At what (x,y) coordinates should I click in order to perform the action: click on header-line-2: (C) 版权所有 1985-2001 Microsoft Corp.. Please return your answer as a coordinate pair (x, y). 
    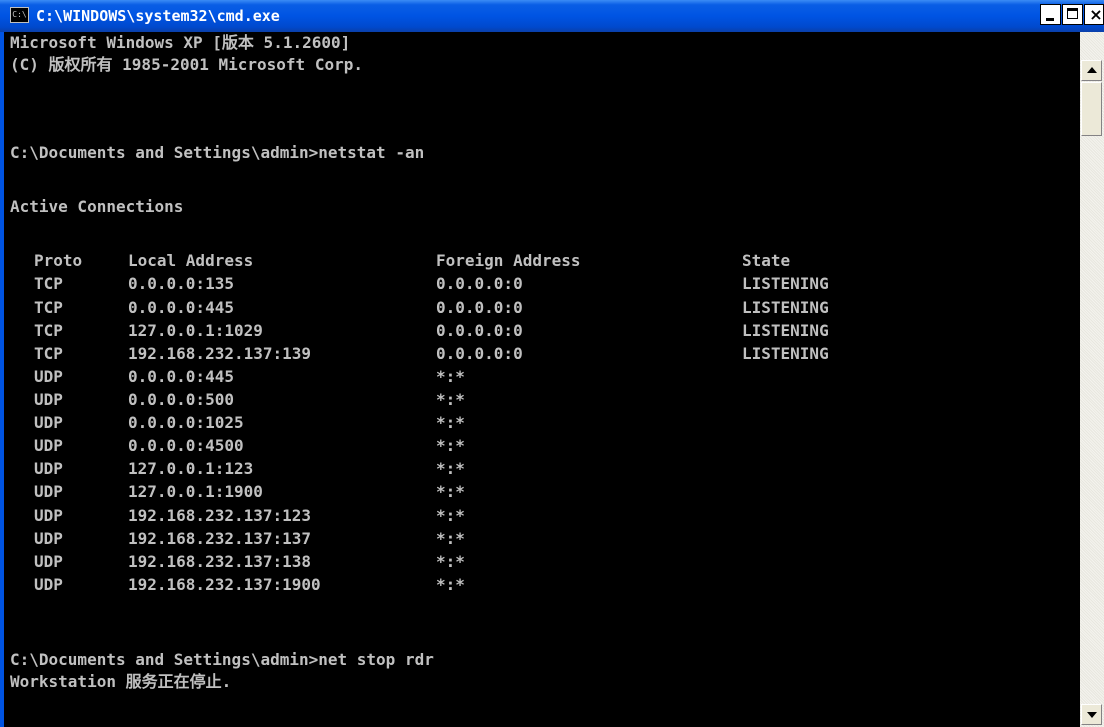
    Looking at the image, I should click on (186, 64).